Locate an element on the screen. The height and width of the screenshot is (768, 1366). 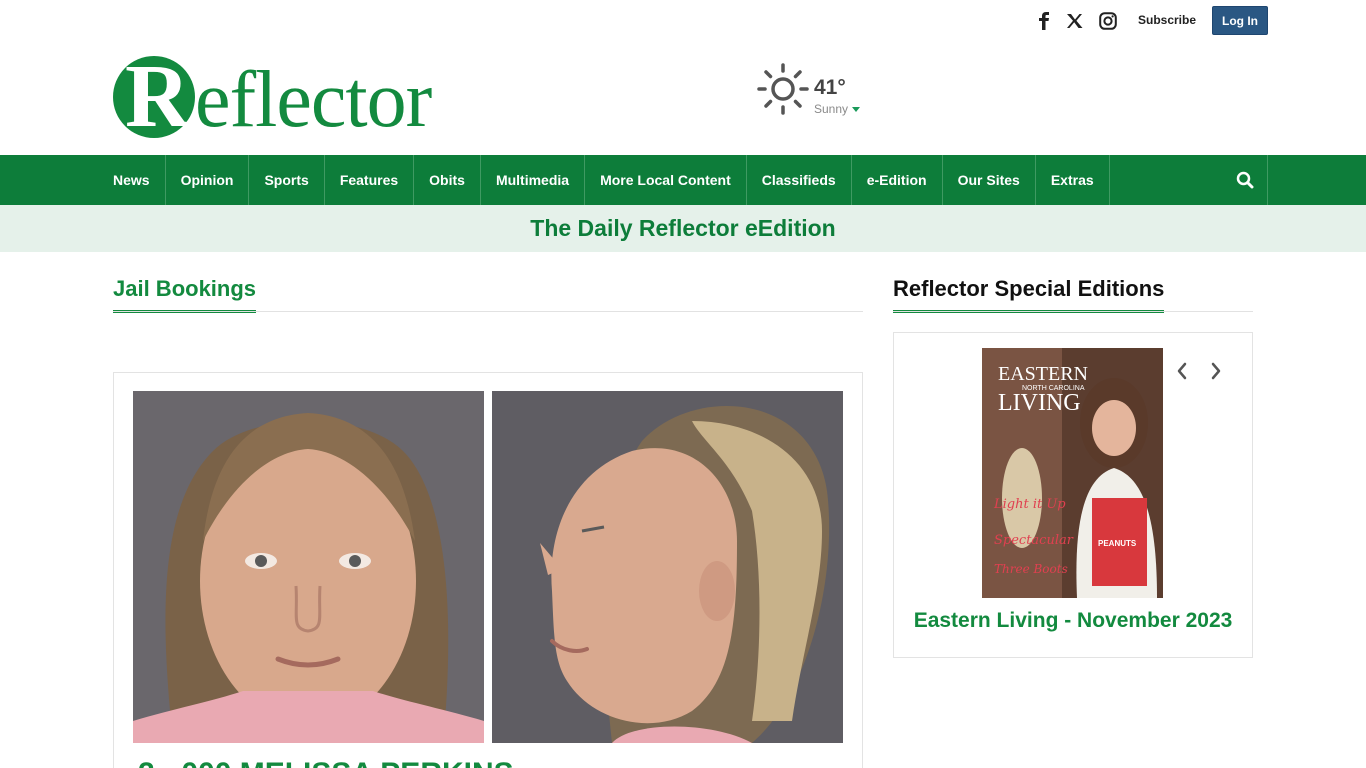
x-icon is located at coordinates (1074, 21).